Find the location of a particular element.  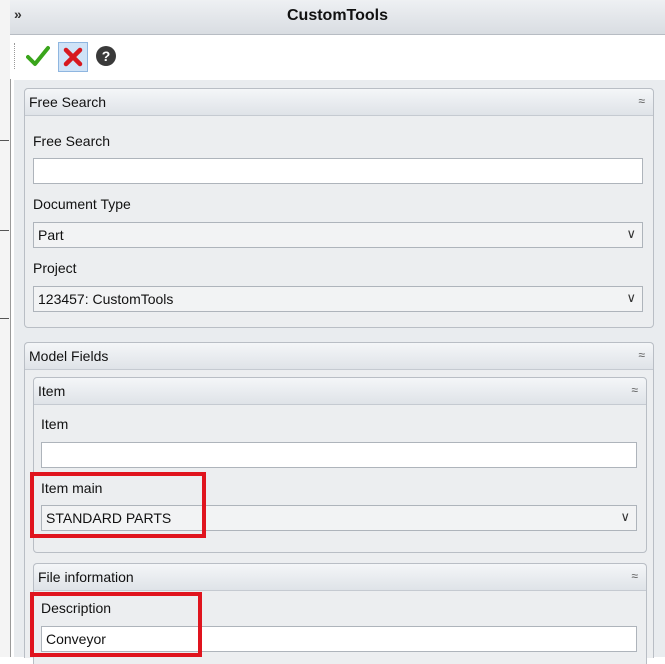

project-select: 123457: CustomTools ∨ is located at coordinates (338, 299).